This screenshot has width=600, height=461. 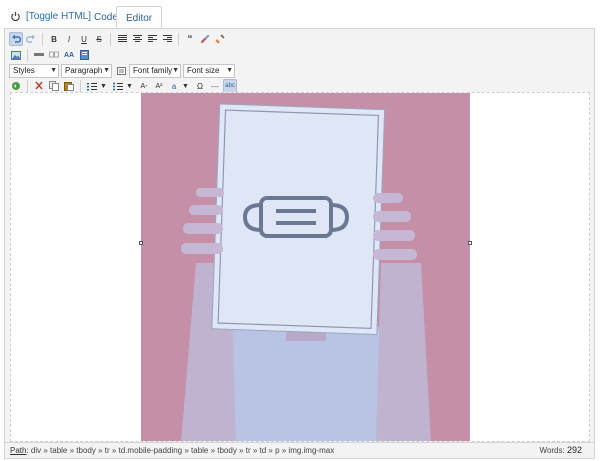 I want to click on paragraph-select: Paragraph ▼, so click(x=86, y=71).